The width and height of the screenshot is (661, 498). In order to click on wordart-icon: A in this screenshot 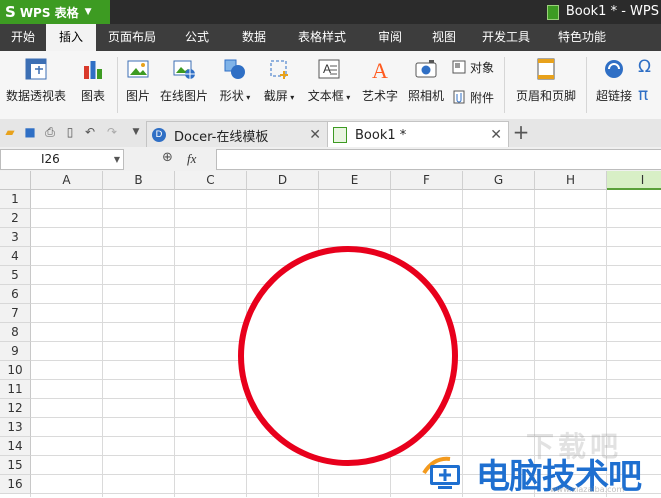, I will do `click(380, 70)`.